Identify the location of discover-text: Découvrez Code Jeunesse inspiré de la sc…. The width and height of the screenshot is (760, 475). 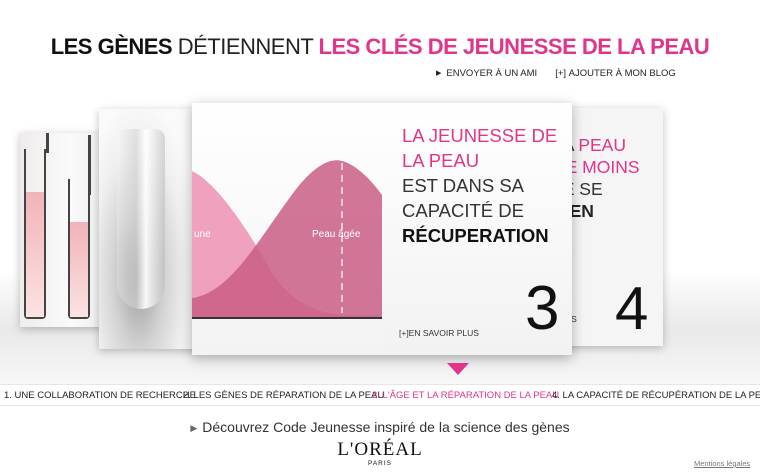
(386, 427).